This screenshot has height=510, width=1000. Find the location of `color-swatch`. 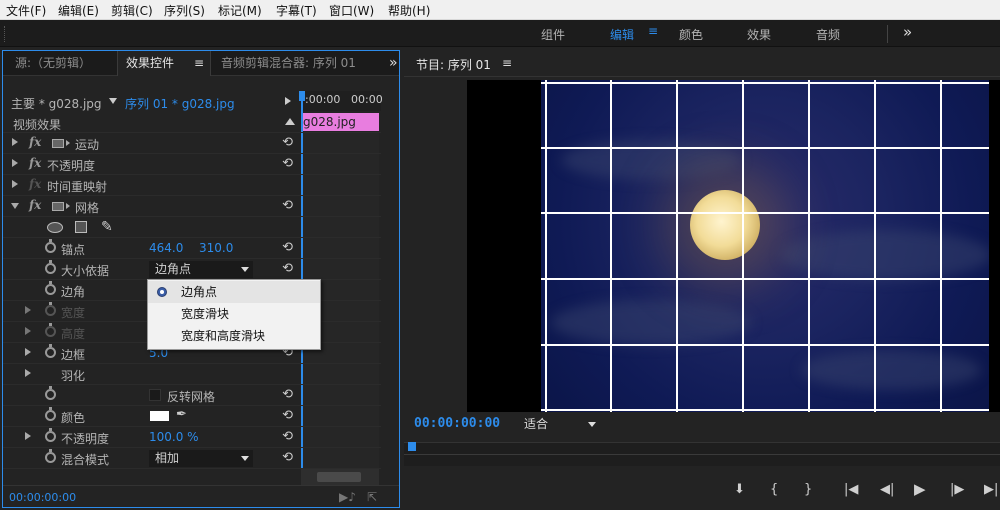

color-swatch is located at coordinates (159, 416).